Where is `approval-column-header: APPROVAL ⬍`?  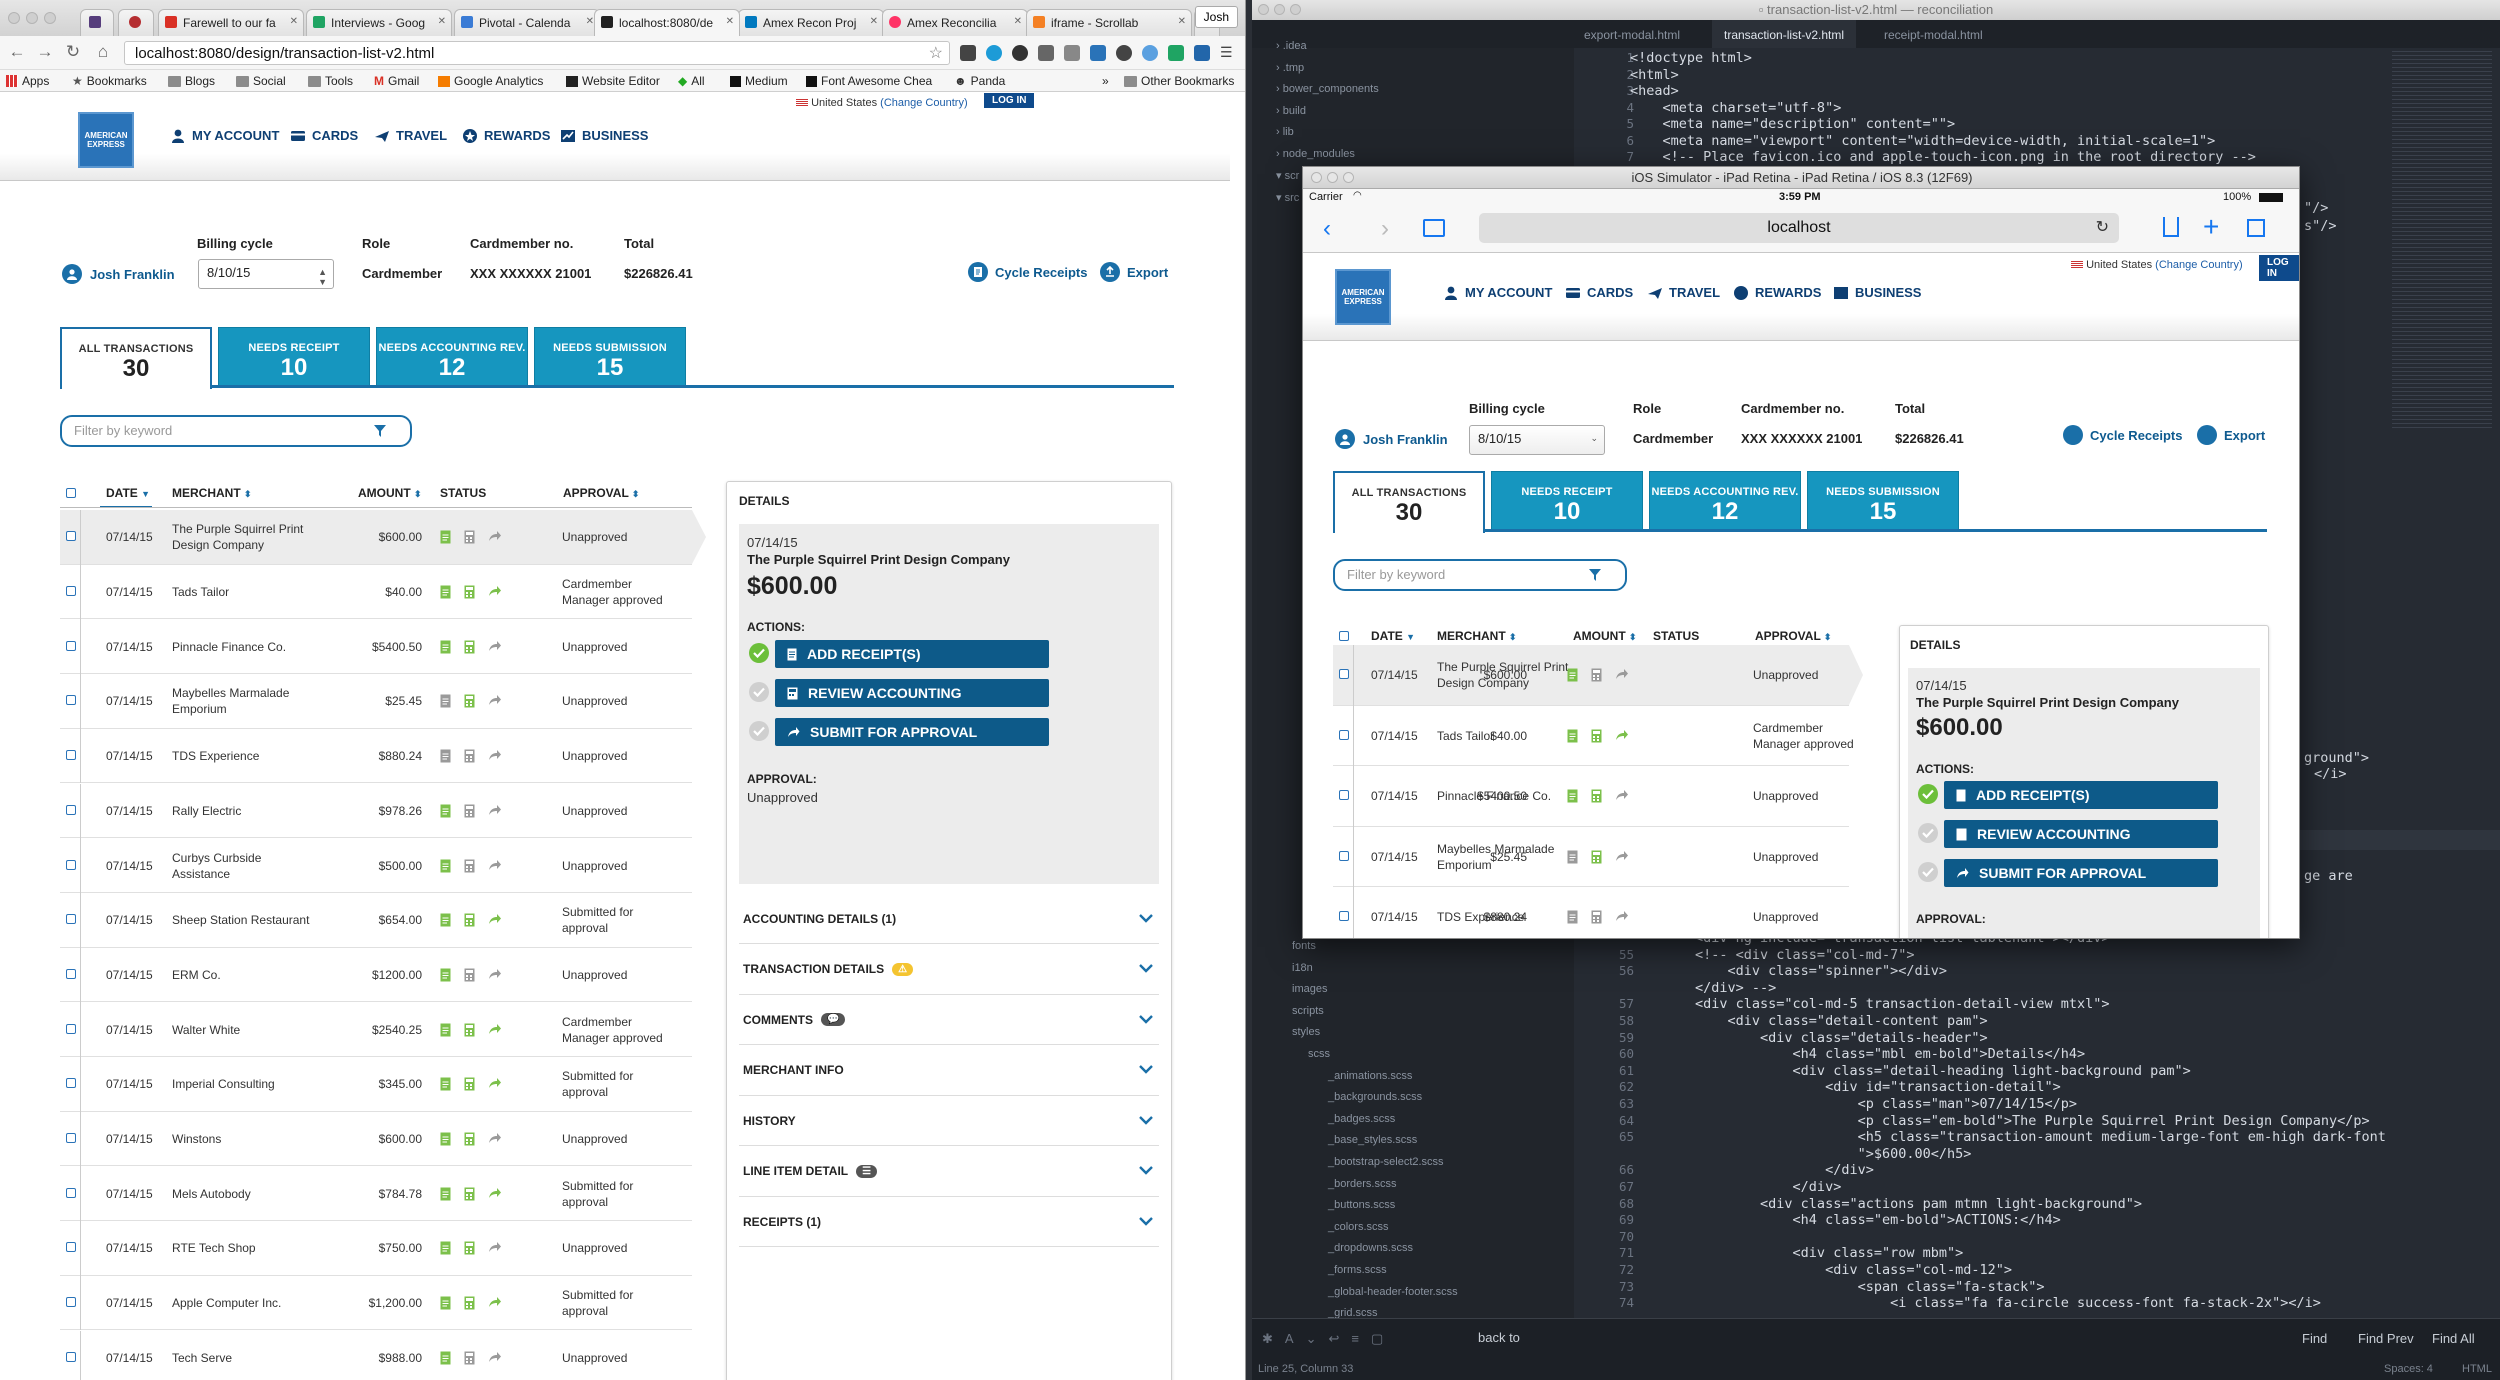 approval-column-header: APPROVAL ⬍ is located at coordinates (1793, 636).